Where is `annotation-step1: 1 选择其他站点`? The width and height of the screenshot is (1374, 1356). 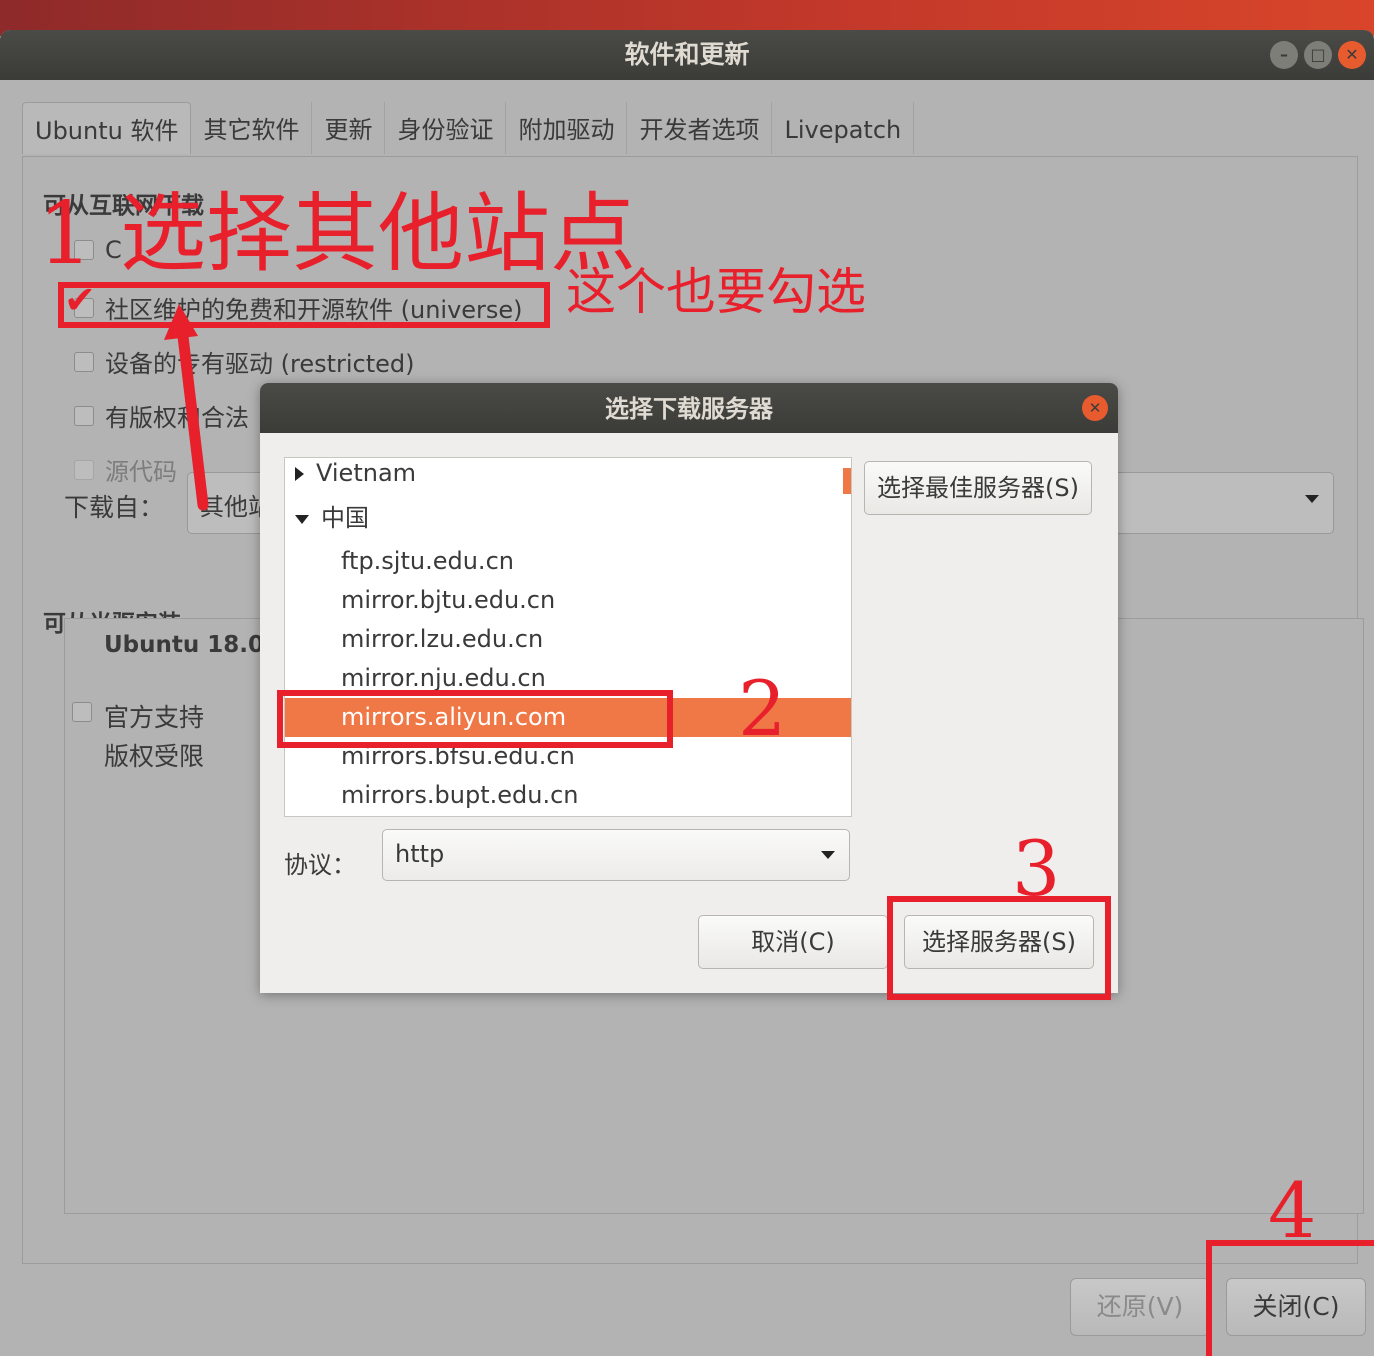
annotation-step1: 1 选择其他站点 is located at coordinates (337, 234).